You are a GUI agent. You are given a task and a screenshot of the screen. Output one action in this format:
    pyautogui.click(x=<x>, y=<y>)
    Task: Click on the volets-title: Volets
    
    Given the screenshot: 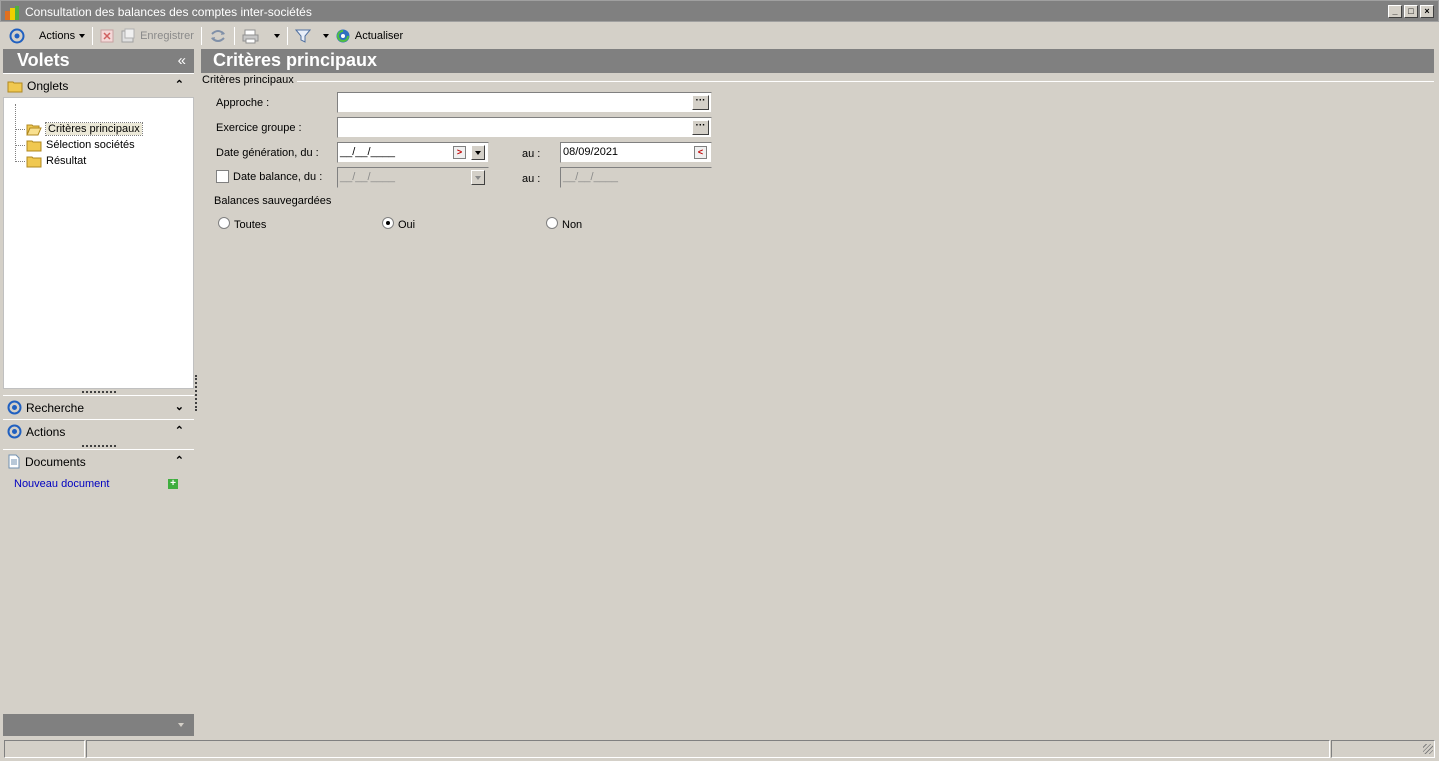 What is the action you would take?
    pyautogui.click(x=43, y=60)
    